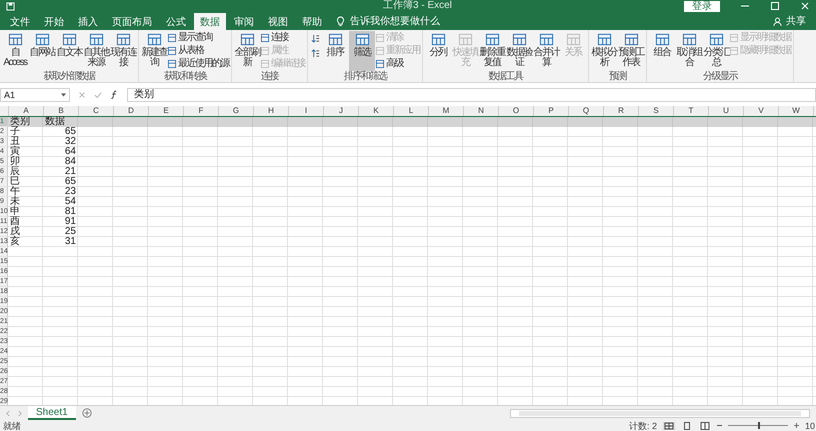  I want to click on ribbon-button: 最近使用的源, so click(198, 63).